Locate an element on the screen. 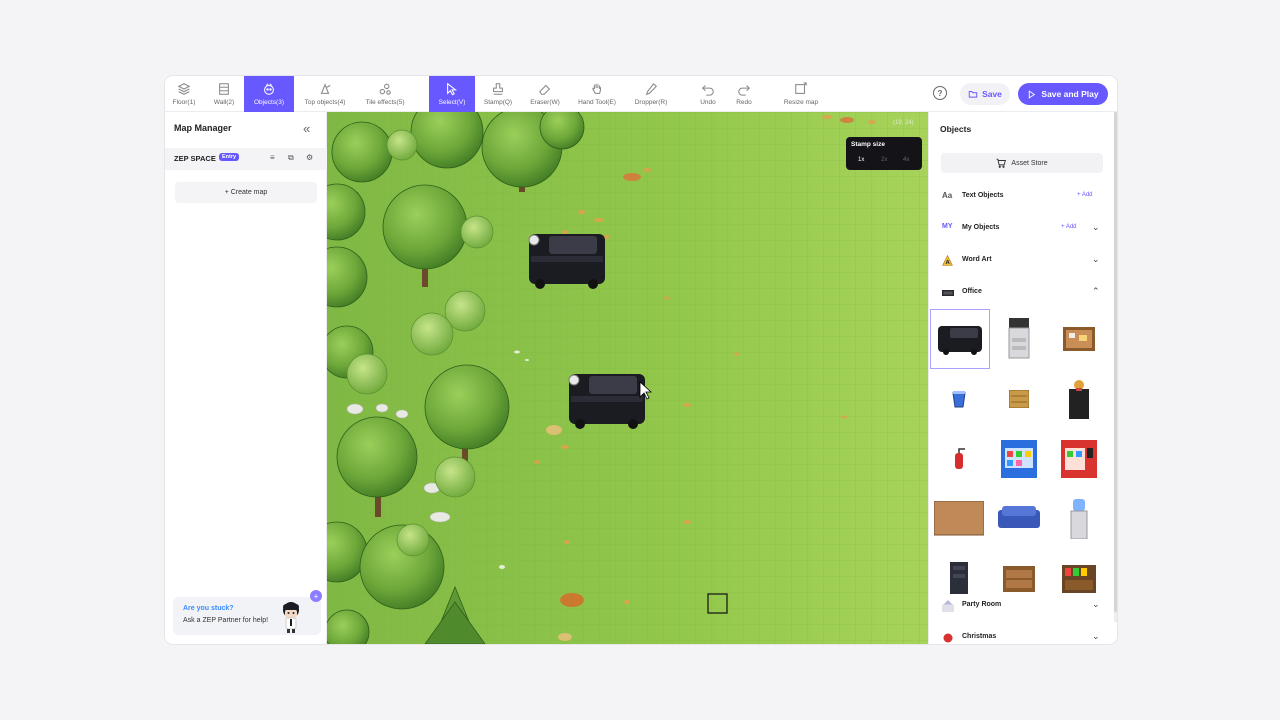 The image size is (1280, 720). category-text-objects: Aa Text Objects + Add is located at coordinates (1022, 197).